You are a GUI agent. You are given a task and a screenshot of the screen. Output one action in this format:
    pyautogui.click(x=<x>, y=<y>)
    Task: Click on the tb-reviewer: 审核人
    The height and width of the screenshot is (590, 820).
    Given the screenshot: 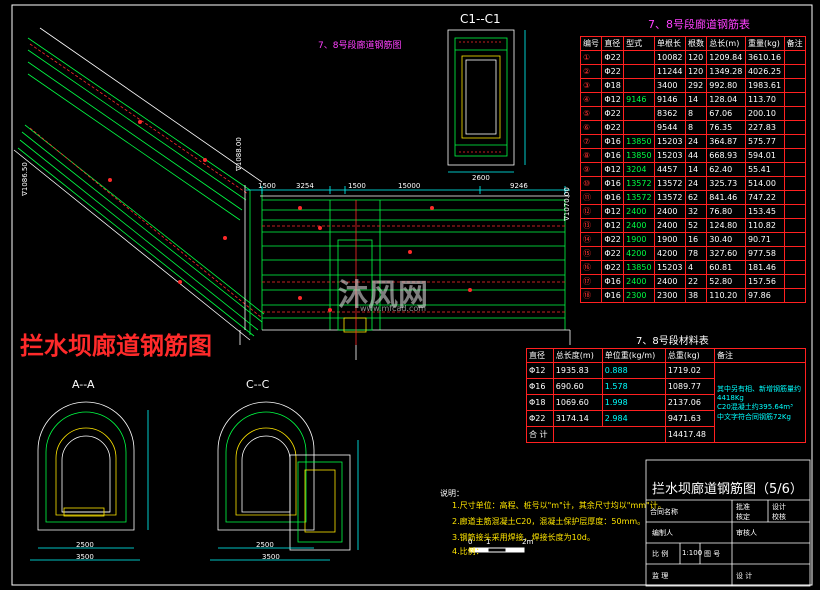 What is the action you would take?
    pyautogui.click(x=746, y=533)
    